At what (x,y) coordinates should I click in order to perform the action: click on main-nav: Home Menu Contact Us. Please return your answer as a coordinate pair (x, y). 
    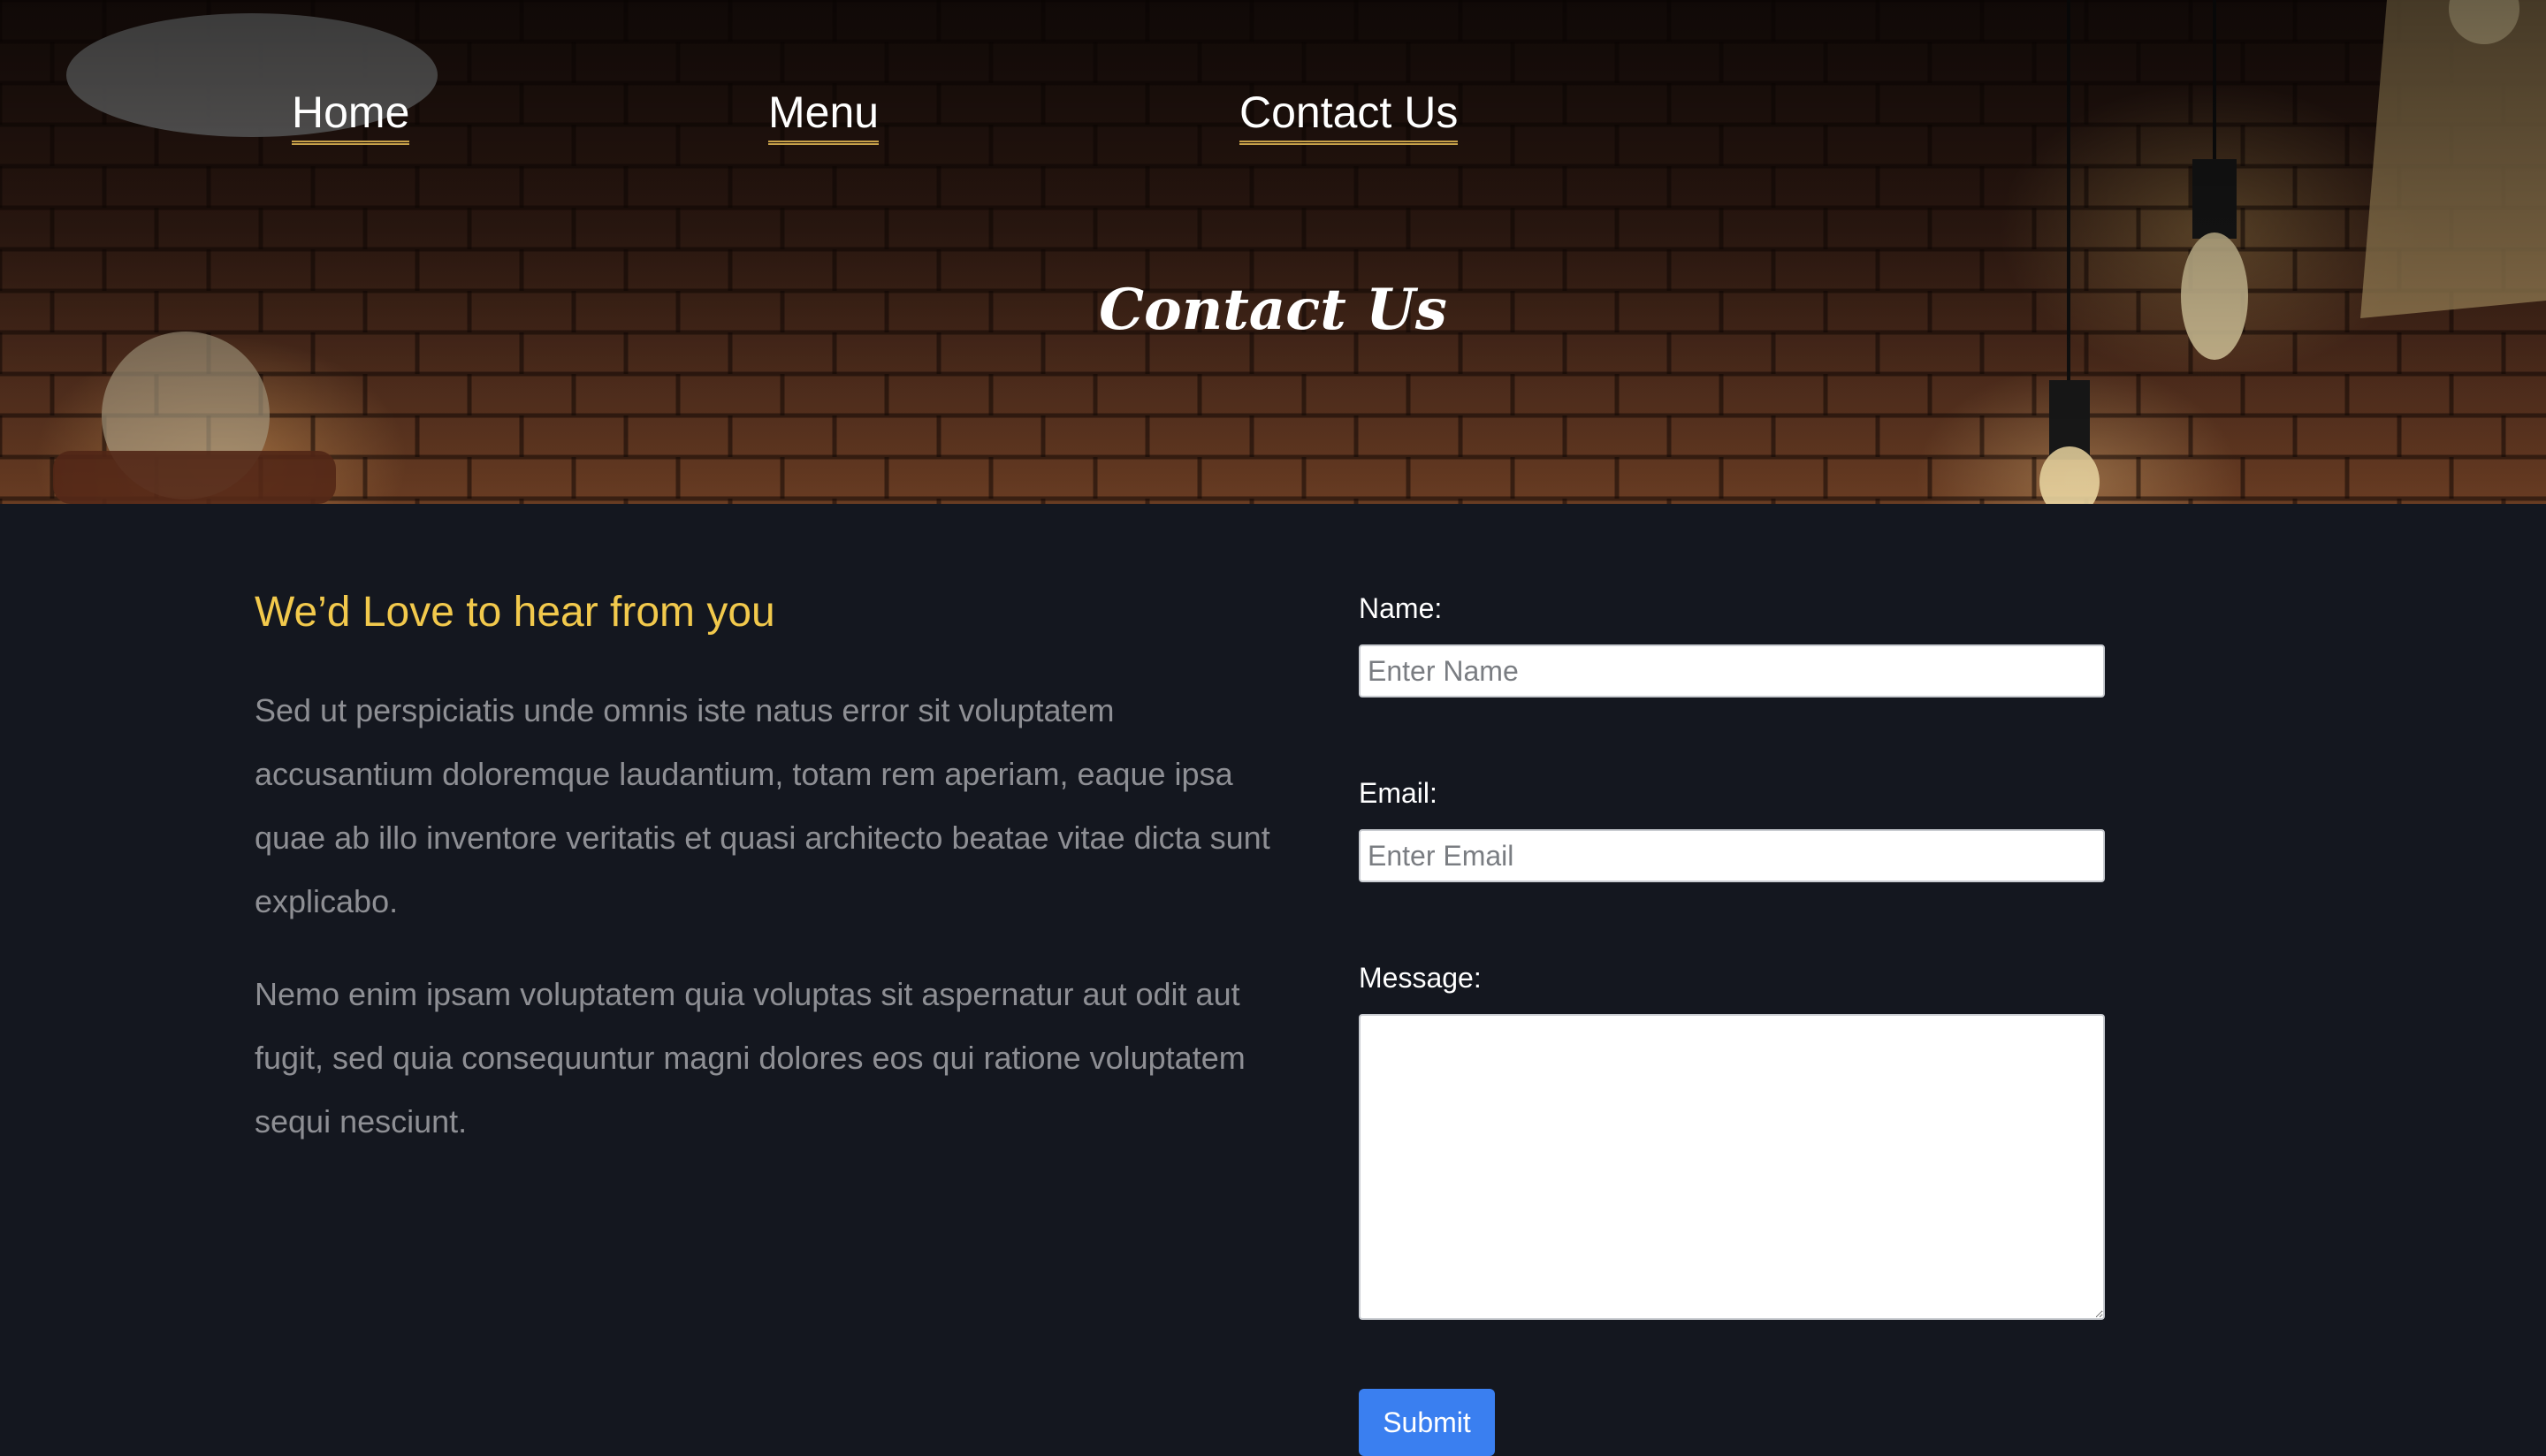
    Looking at the image, I should click on (1273, 123).